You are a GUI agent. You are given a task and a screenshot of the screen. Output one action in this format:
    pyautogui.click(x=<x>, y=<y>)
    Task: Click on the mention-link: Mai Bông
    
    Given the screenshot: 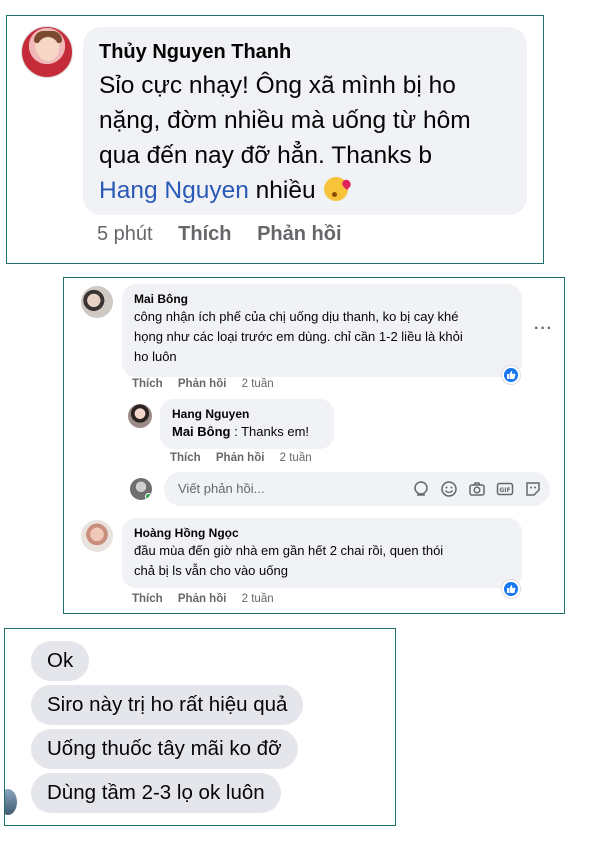 What is the action you would take?
    pyautogui.click(x=201, y=431)
    